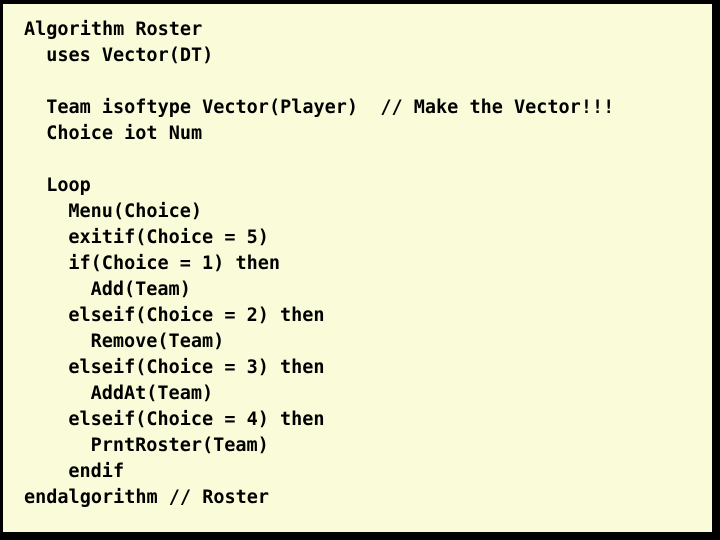 The height and width of the screenshot is (540, 720). I want to click on code-line: Menu(Choice), so click(357, 212).